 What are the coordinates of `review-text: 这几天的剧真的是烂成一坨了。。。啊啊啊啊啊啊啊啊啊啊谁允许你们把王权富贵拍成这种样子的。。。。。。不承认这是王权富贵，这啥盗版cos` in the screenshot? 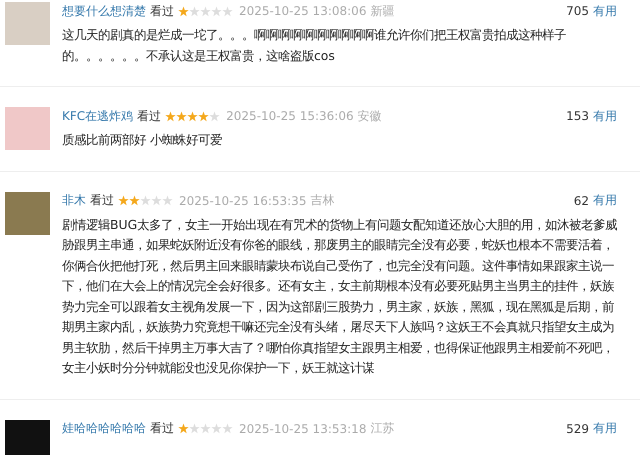 It's located at (314, 45).